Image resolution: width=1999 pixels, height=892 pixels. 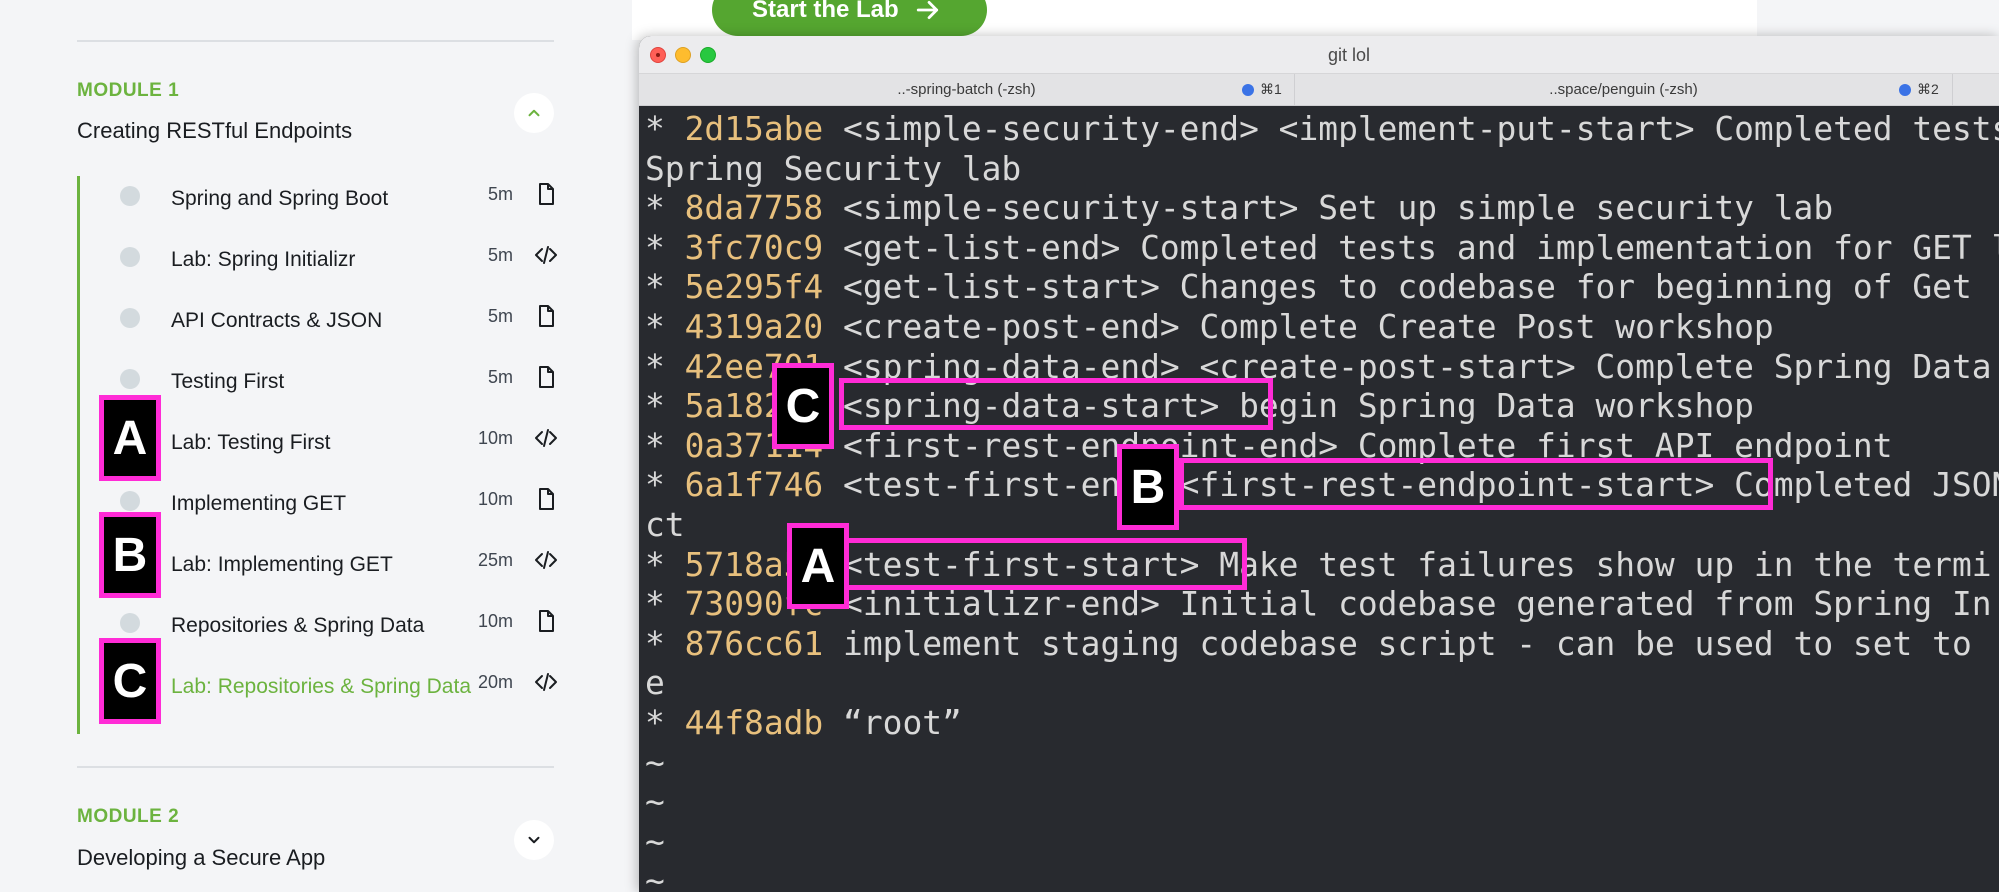 I want to click on terminal-tab-1: ..-spring-batch (-zsh) ⌘1, so click(x=967, y=90).